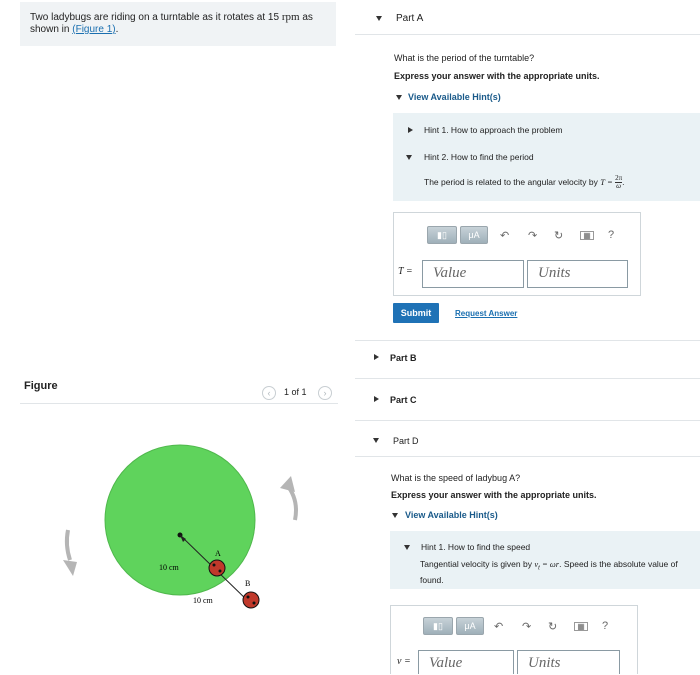 This screenshot has width=700, height=675. Describe the element at coordinates (169, 567) in the screenshot. I see `dim-label-left: 10 cm` at that location.